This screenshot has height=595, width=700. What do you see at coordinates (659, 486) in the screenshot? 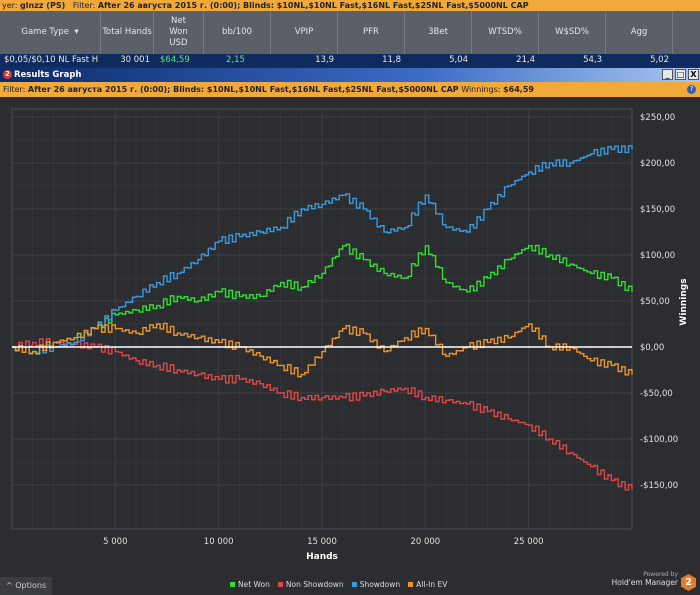
I see `y-tick-label: -$150,00` at bounding box center [659, 486].